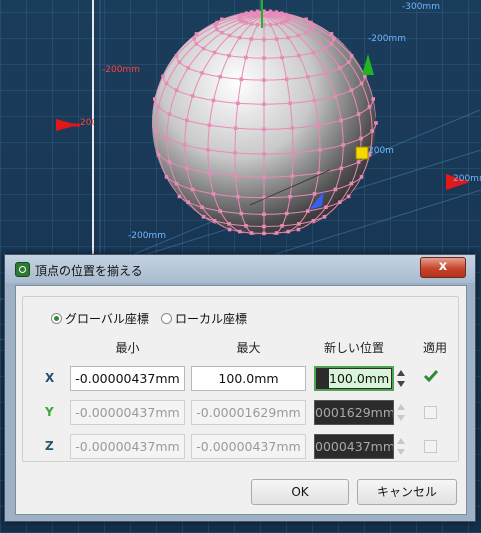 The height and width of the screenshot is (533, 481). I want to click on ok-button: OK, so click(300, 492).